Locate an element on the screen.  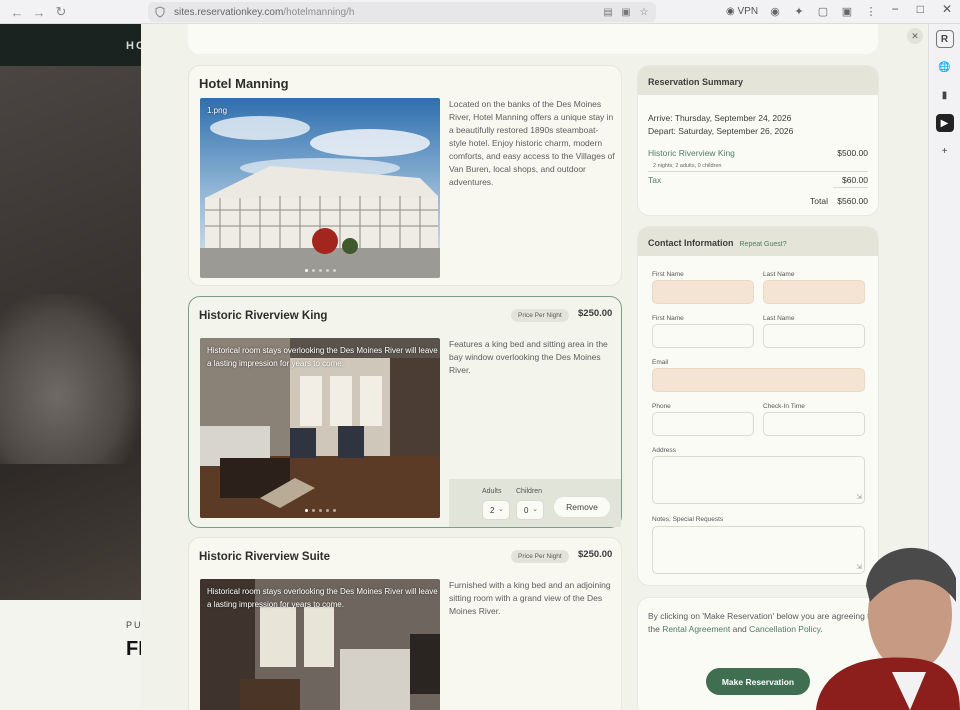
terms-and: and is located at coordinates (740, 628).